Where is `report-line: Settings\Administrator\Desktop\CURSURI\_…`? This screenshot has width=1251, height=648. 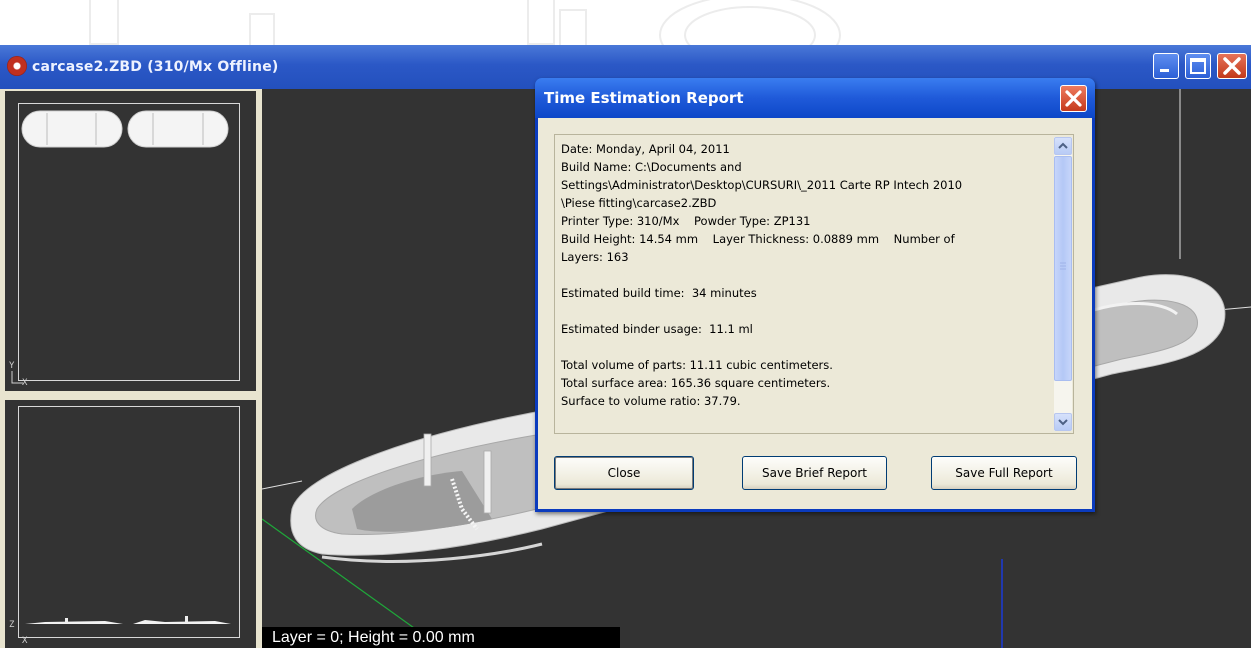
report-line: Settings\Administrator\Desktop\CURSURI\_… is located at coordinates (762, 185).